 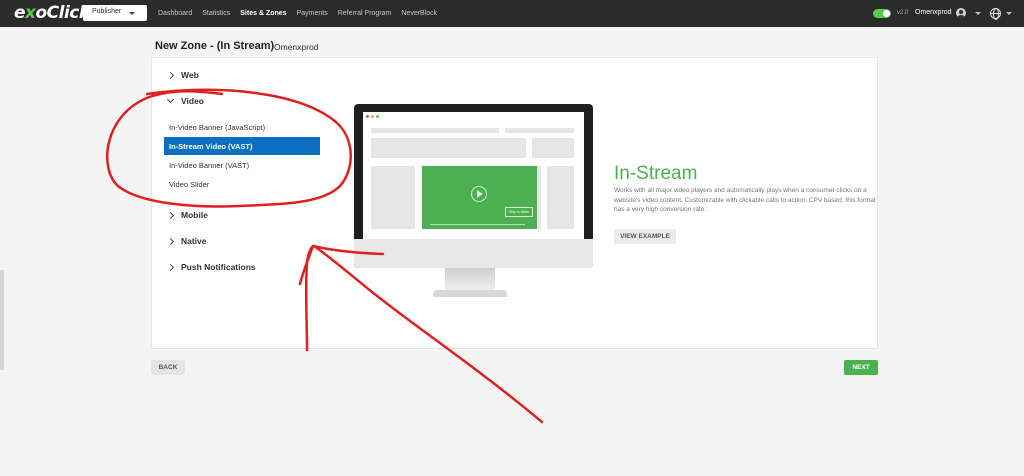 What do you see at coordinates (903, 13) in the screenshot?
I see `version-label: v2.0` at bounding box center [903, 13].